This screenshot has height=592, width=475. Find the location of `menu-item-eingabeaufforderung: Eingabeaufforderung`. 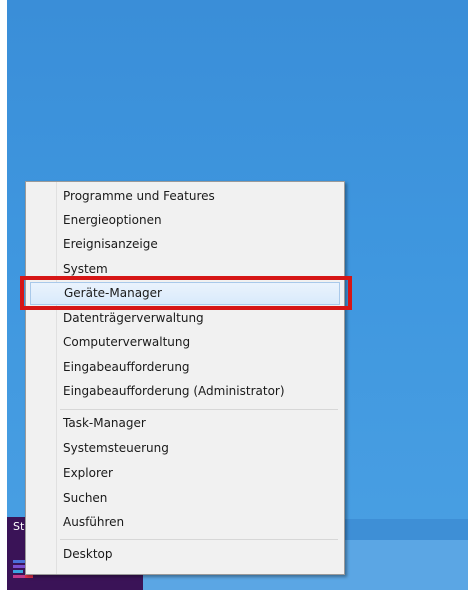

menu-item-eingabeaufforderung: Eingabeaufforderung is located at coordinates (185, 367).